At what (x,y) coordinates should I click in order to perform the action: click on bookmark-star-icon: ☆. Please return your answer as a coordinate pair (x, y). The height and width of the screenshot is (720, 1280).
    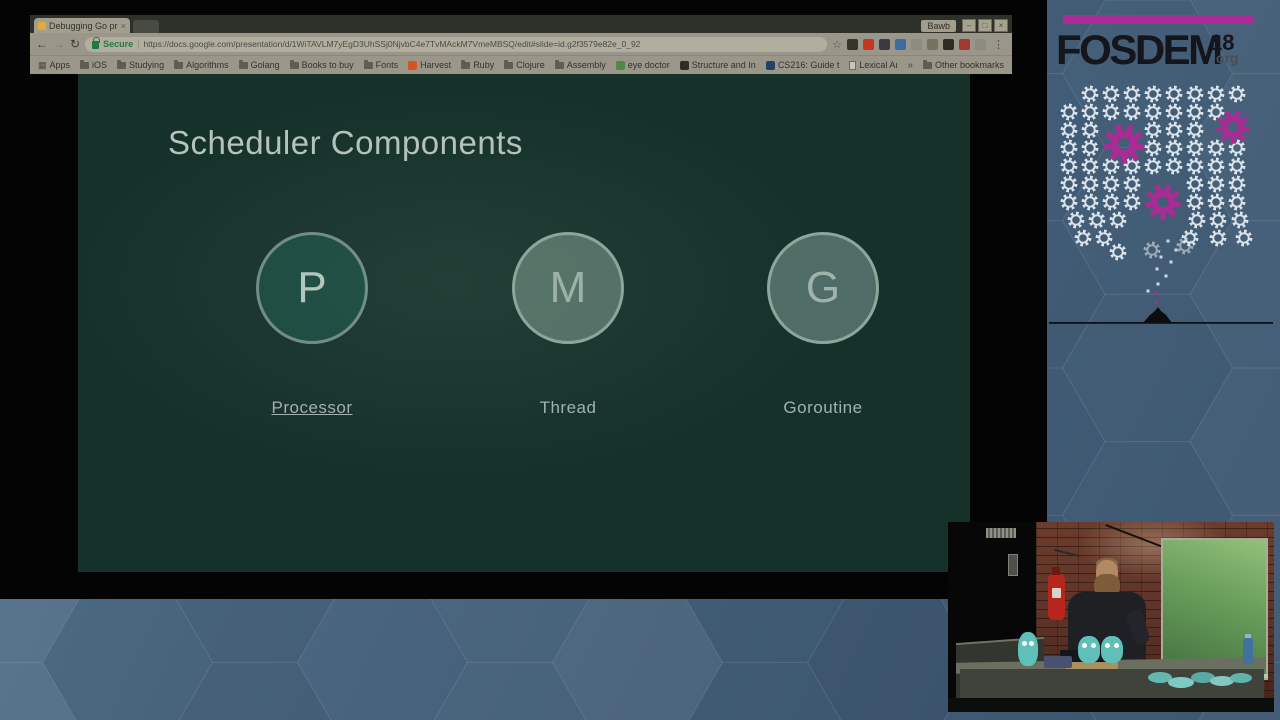
    Looking at the image, I should click on (837, 44).